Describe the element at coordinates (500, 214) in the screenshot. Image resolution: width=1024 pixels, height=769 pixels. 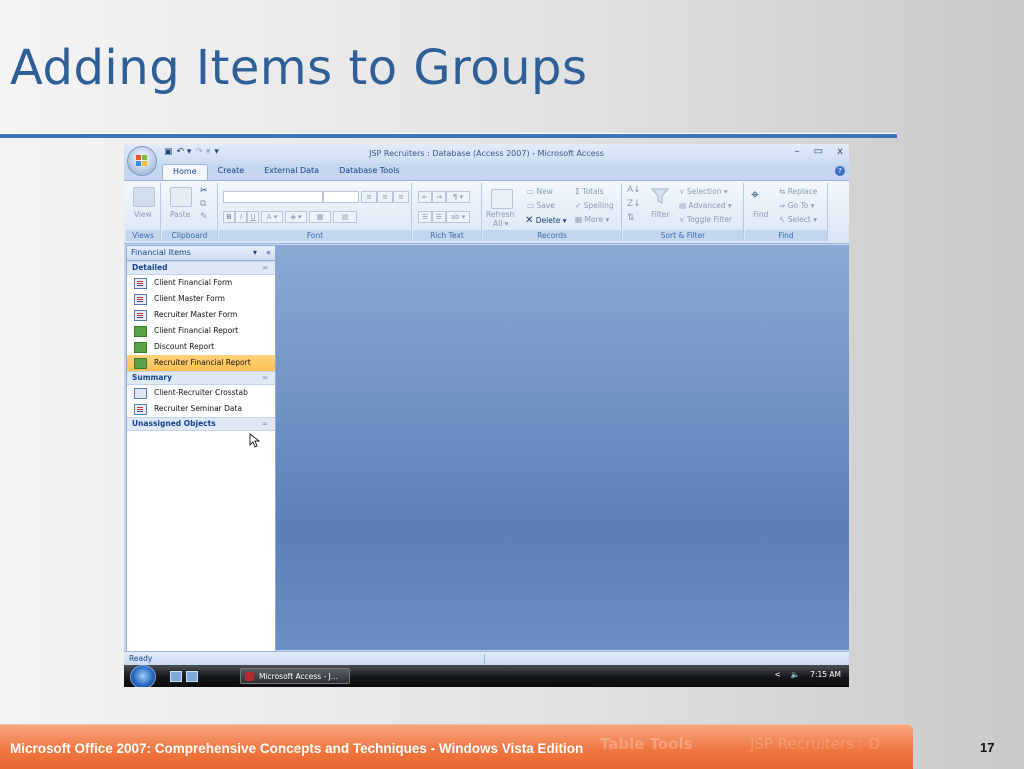
I see `refresh-button: Refresh` at that location.